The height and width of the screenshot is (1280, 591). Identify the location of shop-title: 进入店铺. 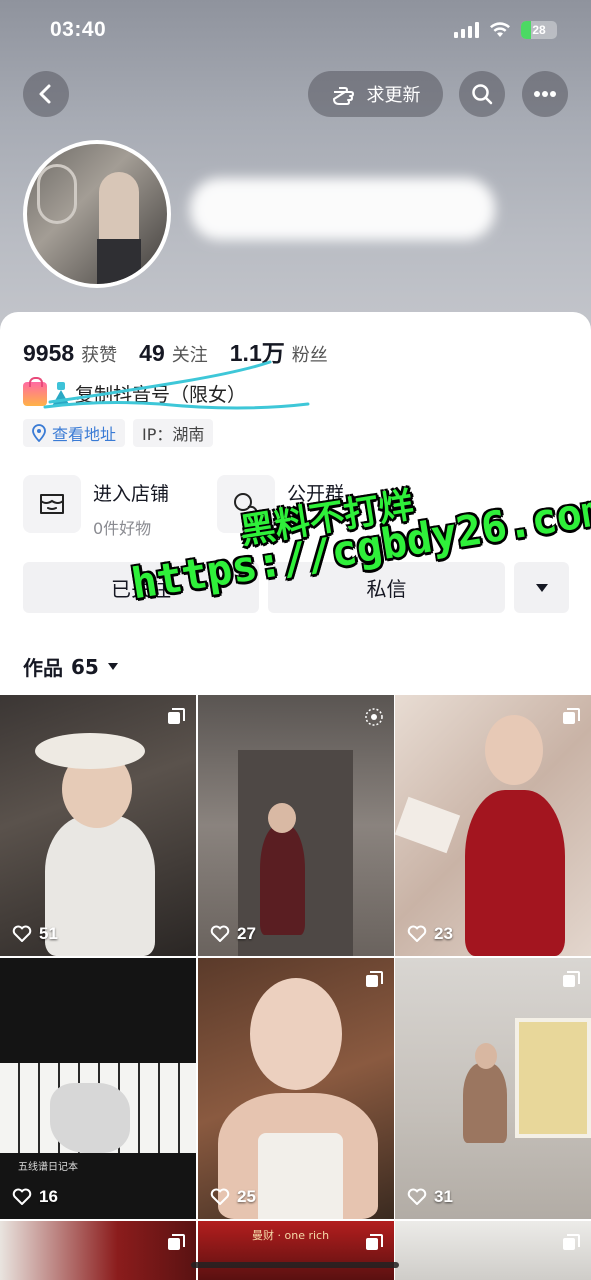
(131, 494).